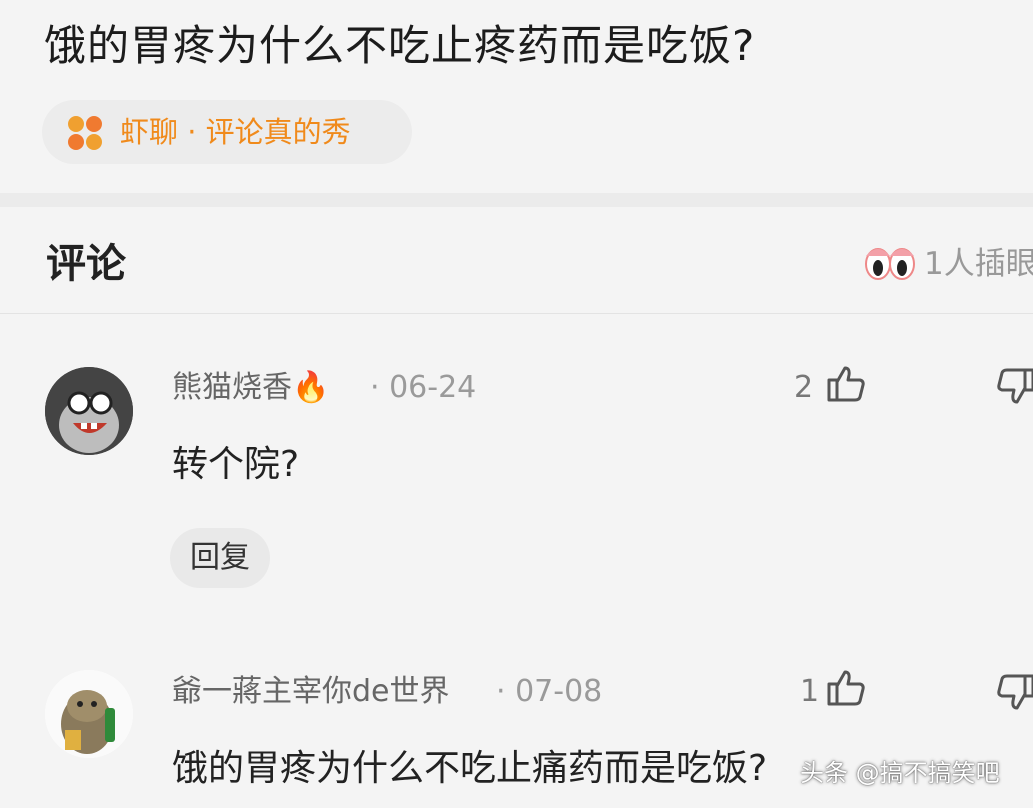 The width and height of the screenshot is (1033, 808). I want to click on section-divider, so click(516, 200).